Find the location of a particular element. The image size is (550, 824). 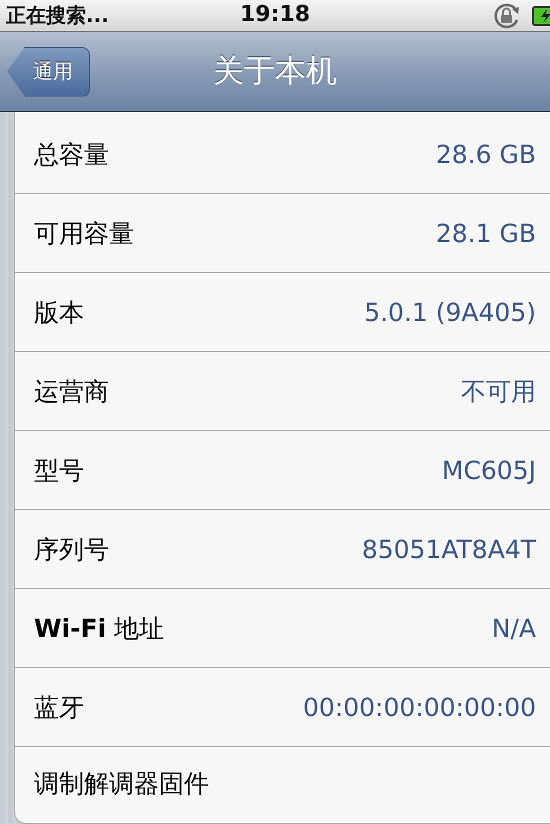

row-label: 版本 is located at coordinates (59, 312).